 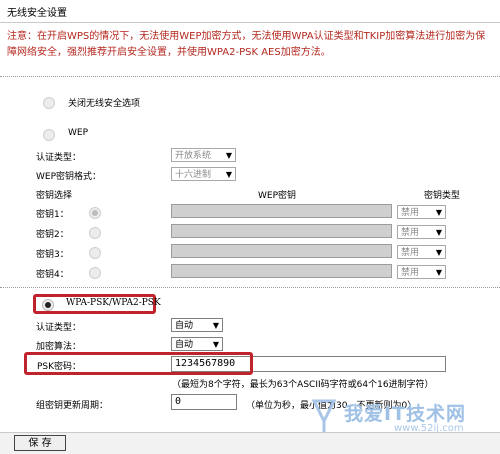 What do you see at coordinates (95, 213) in the screenshot?
I see `key1-radio` at bounding box center [95, 213].